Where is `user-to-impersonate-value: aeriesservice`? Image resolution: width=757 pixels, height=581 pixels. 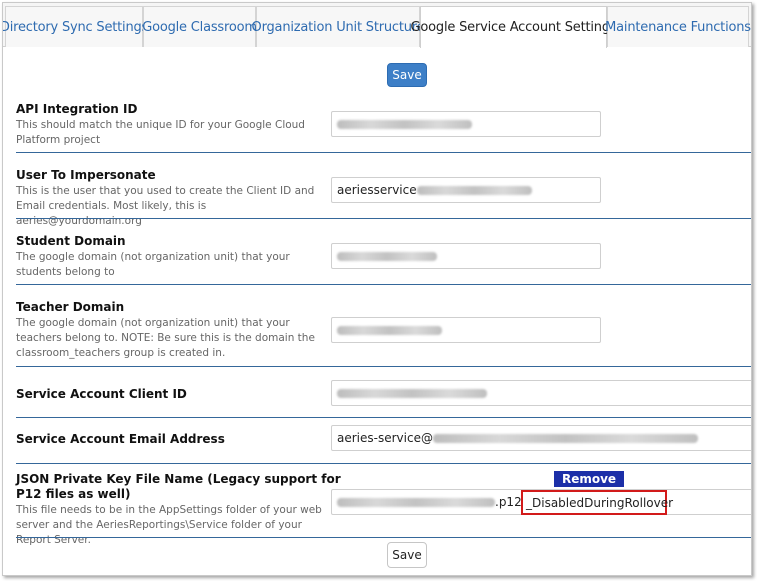 user-to-impersonate-value: aeriesservice is located at coordinates (377, 190).